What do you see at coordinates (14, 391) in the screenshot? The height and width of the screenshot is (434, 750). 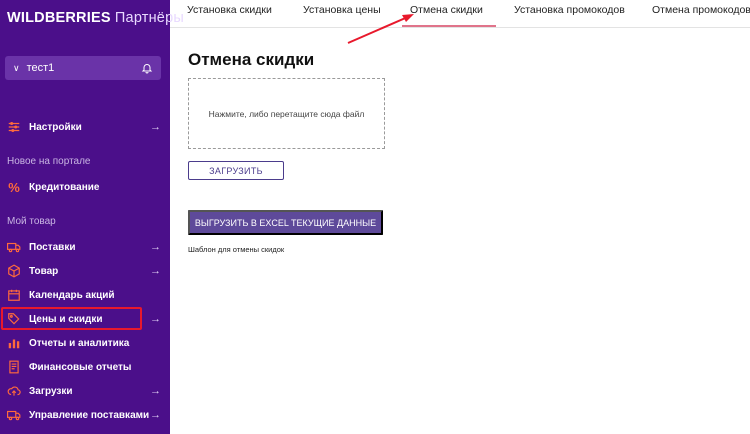 I see `cloud-upload-icon` at bounding box center [14, 391].